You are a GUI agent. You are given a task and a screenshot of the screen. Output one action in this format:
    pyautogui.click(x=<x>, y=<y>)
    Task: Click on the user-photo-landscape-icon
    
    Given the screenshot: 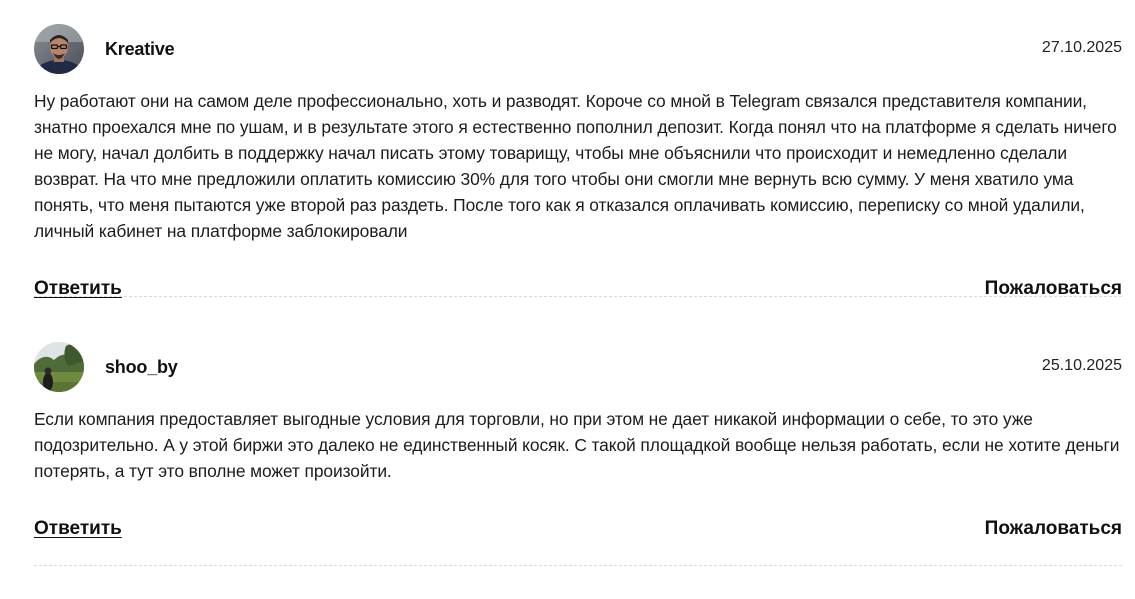 What is the action you would take?
    pyautogui.click(x=59, y=367)
    